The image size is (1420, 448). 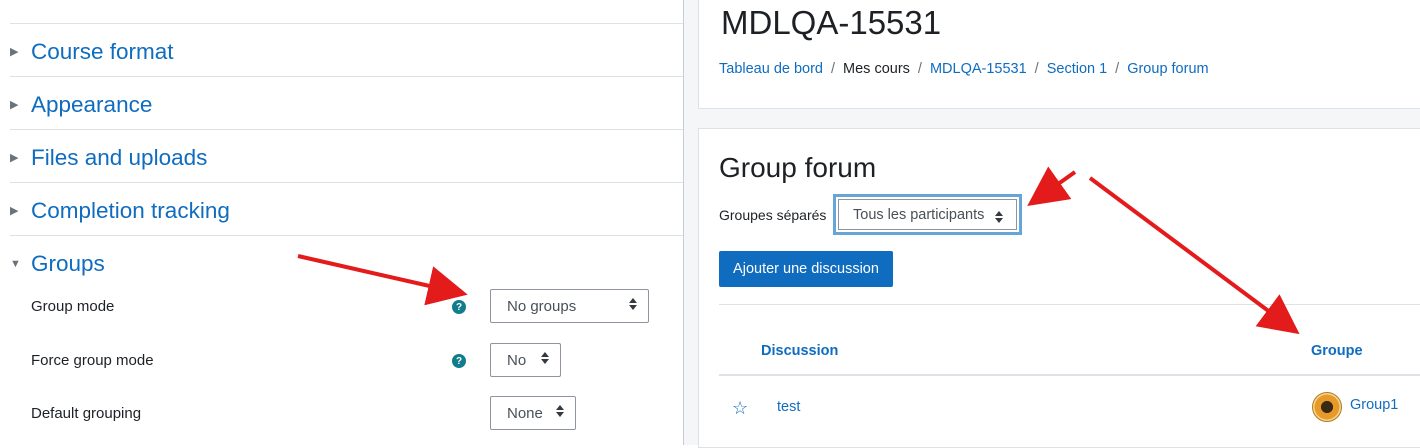 I want to click on section-title: Groups, so click(x=68, y=263).